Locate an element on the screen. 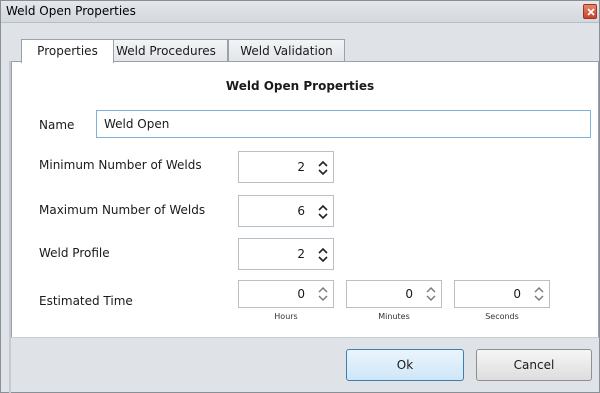 This screenshot has height=393, width=600. max-welds-stepper: 6 is located at coordinates (286, 211).